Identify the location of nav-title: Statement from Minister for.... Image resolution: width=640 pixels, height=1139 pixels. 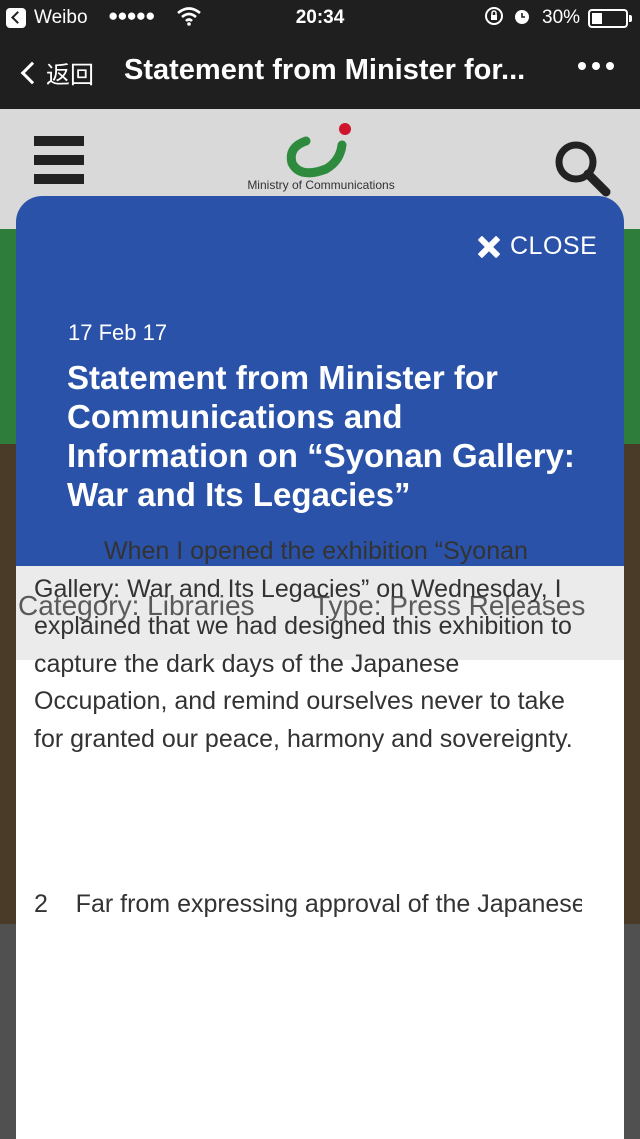
(325, 70).